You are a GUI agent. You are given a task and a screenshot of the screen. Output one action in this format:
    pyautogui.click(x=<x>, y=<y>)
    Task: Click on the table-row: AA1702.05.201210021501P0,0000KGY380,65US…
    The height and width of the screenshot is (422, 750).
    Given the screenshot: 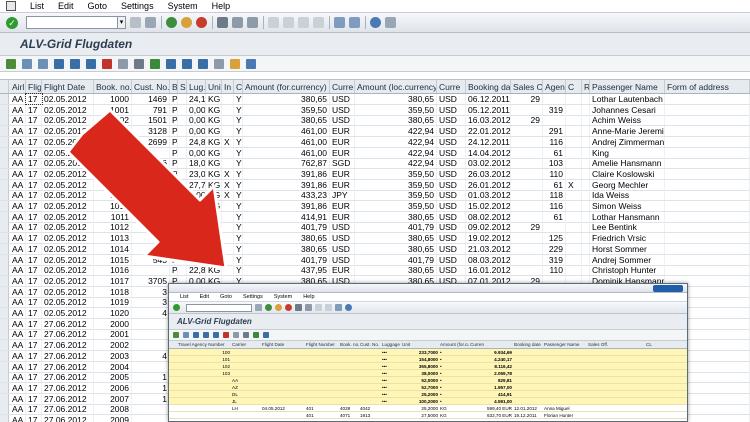 What is the action you would take?
    pyautogui.click(x=375, y=121)
    